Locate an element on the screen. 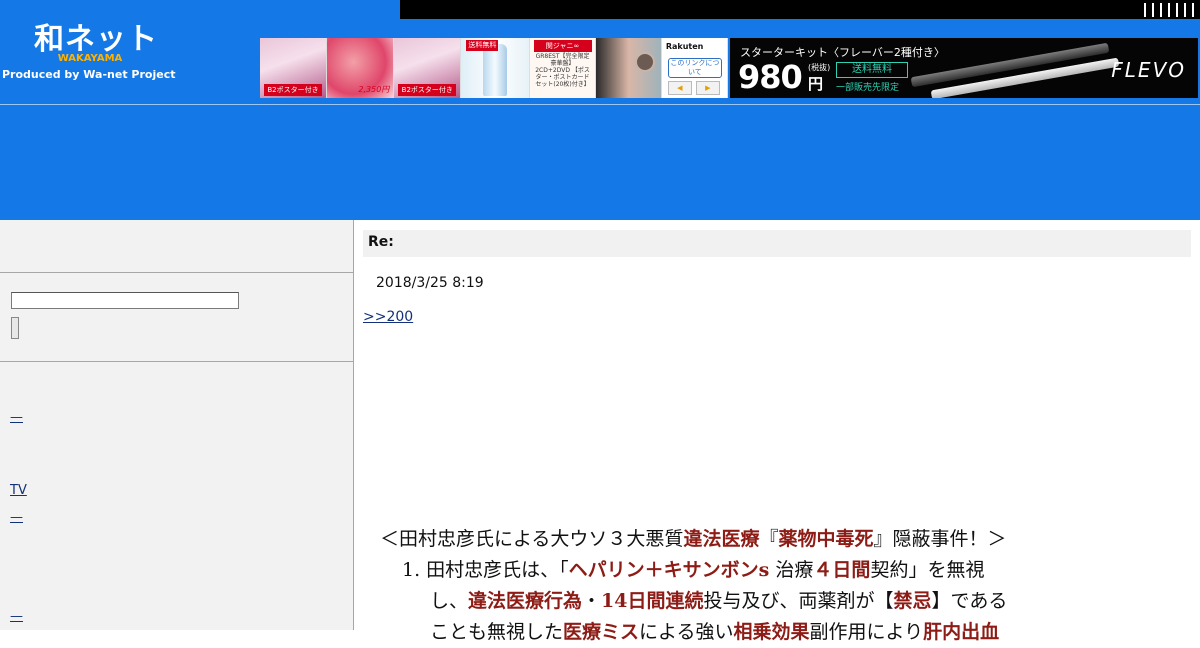  text-span: 治療 is located at coordinates (791, 570).